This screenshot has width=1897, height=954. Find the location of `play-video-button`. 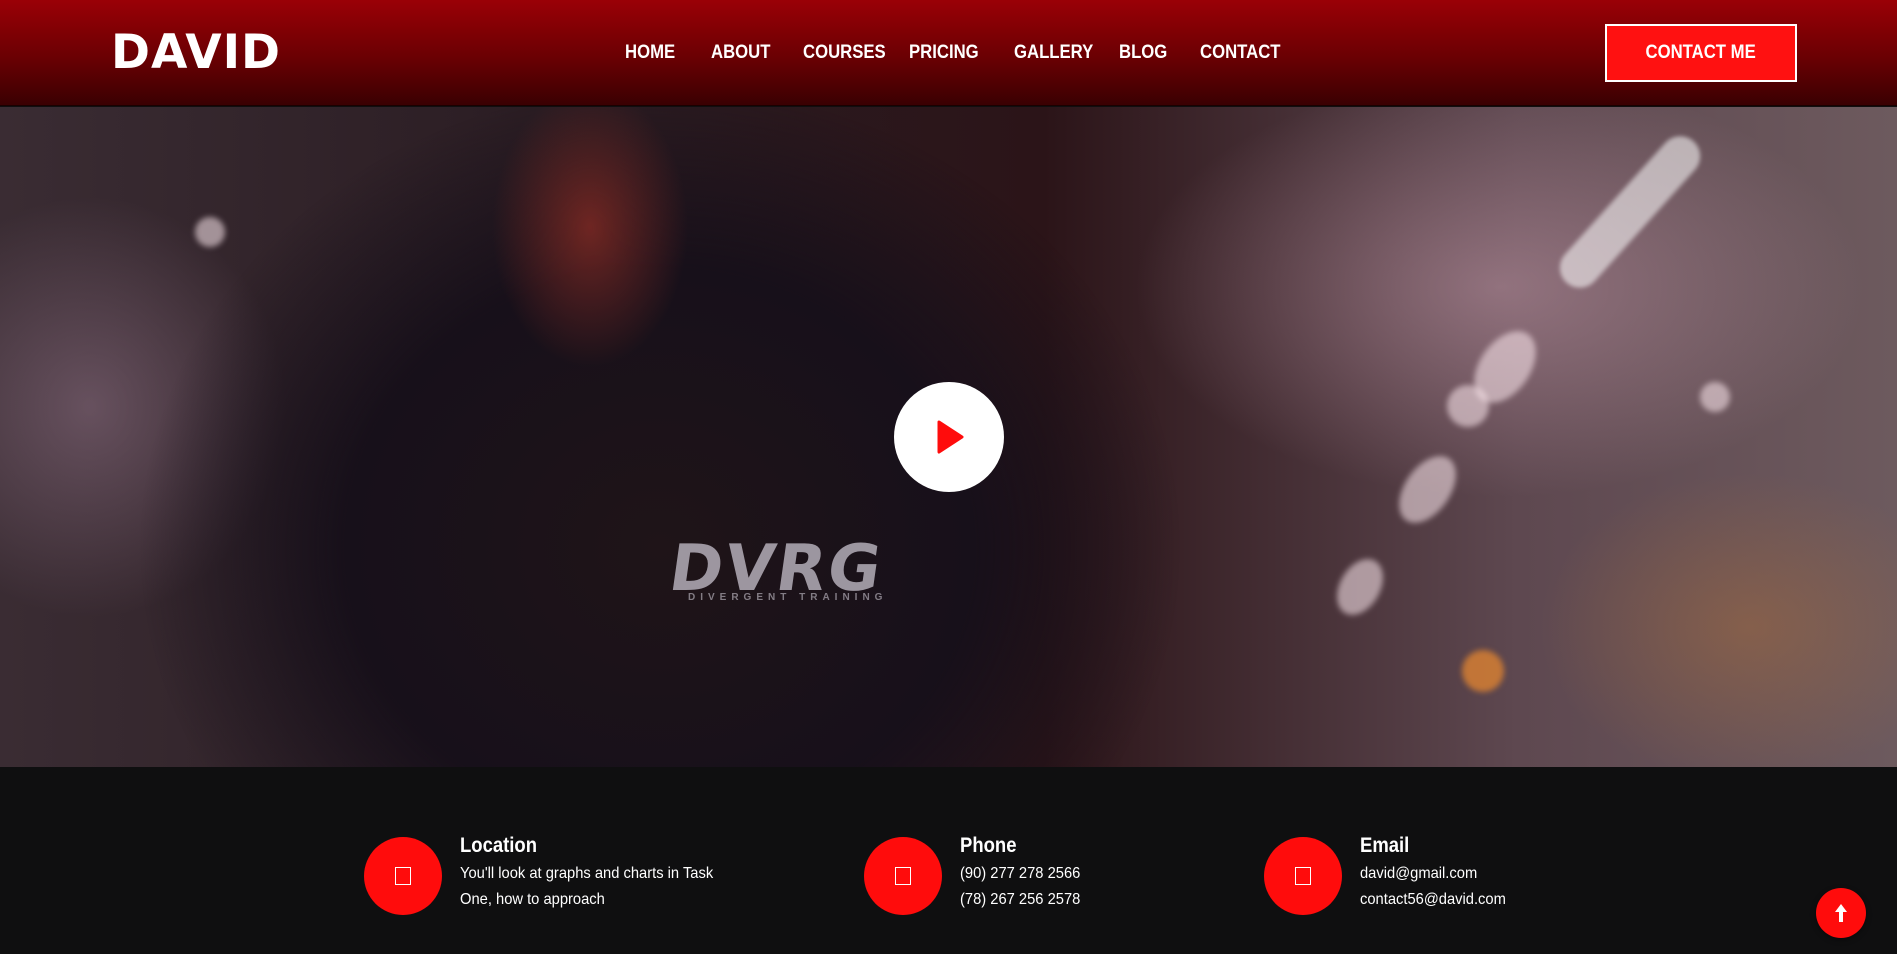

play-video-button is located at coordinates (949, 437).